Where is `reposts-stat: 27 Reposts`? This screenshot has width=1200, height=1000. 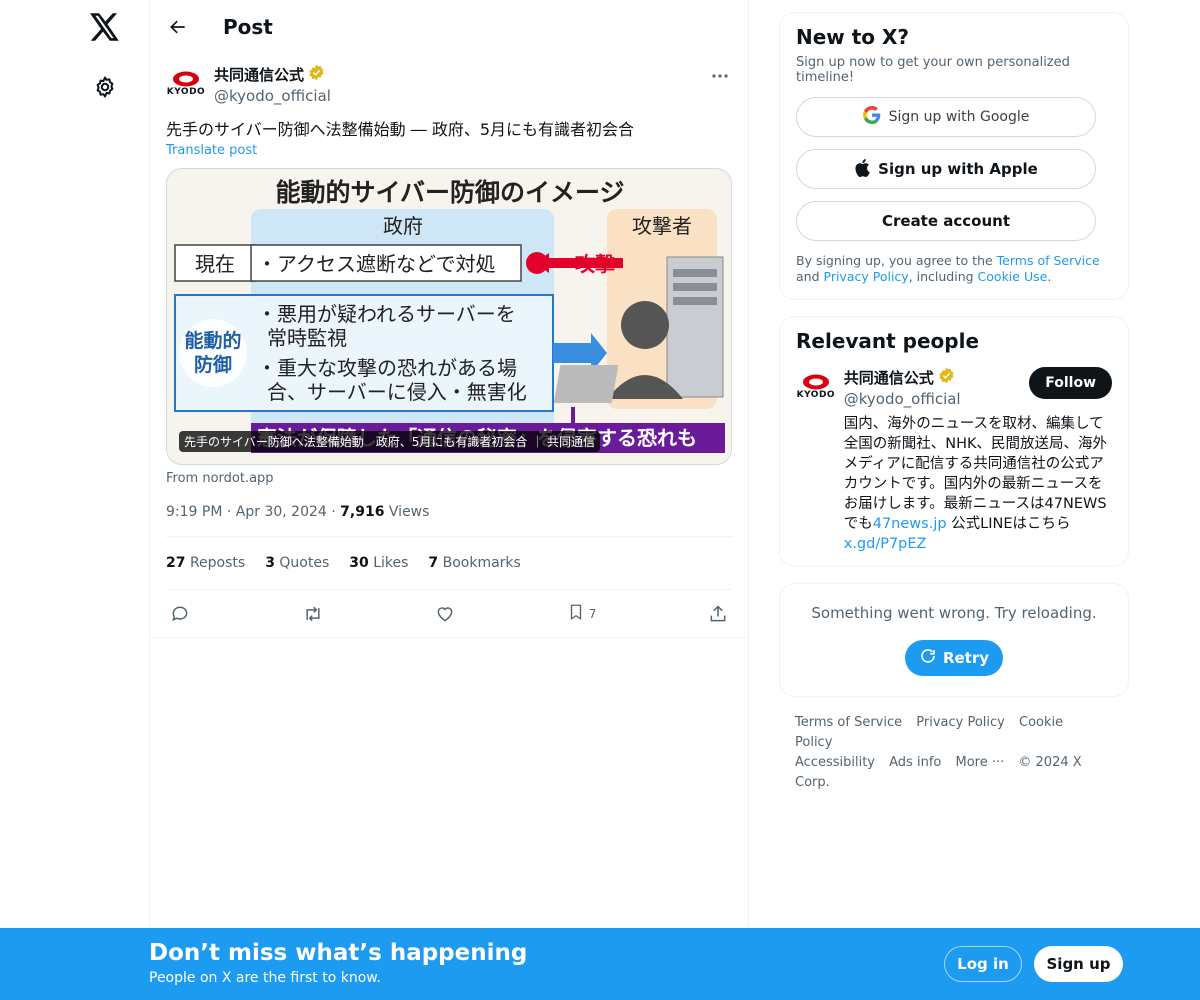
reposts-stat: 27 Reposts is located at coordinates (205, 563).